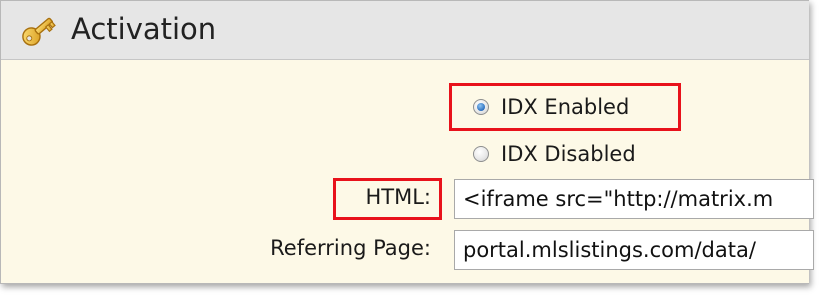  I want to click on key-icon, so click(39, 31).